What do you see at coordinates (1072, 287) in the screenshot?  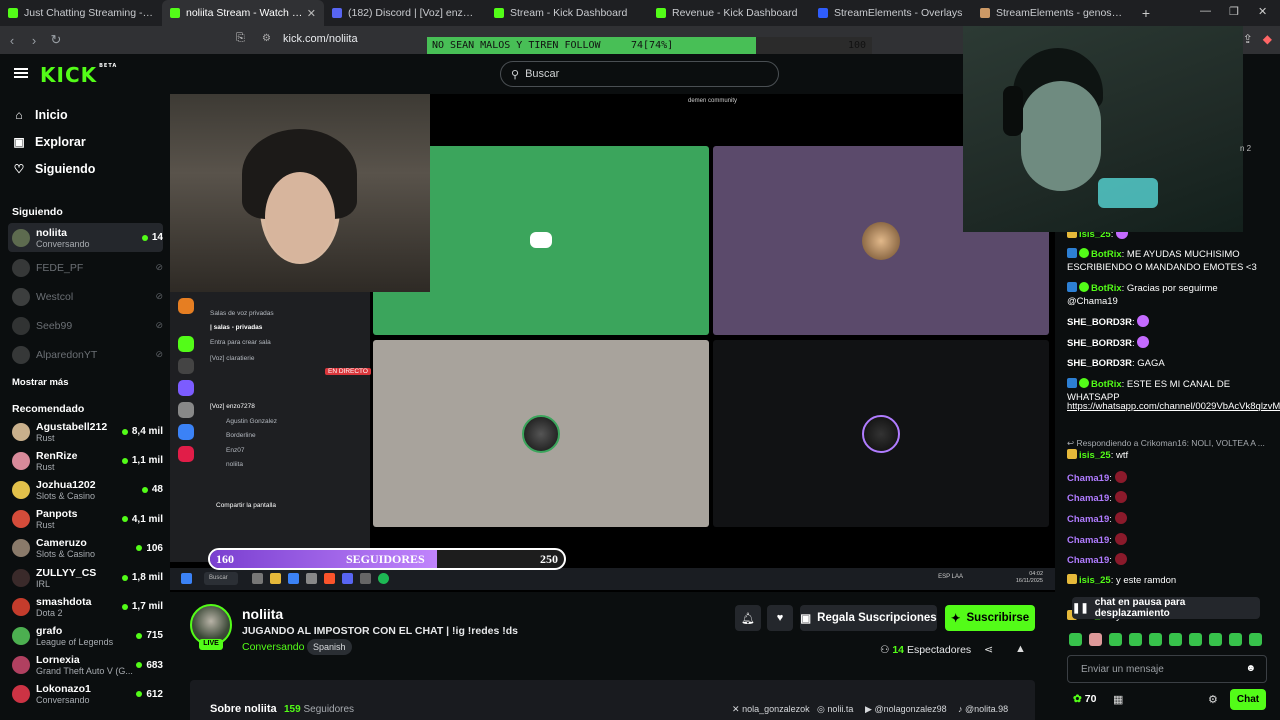 I see `moderator-badge-icon` at bounding box center [1072, 287].